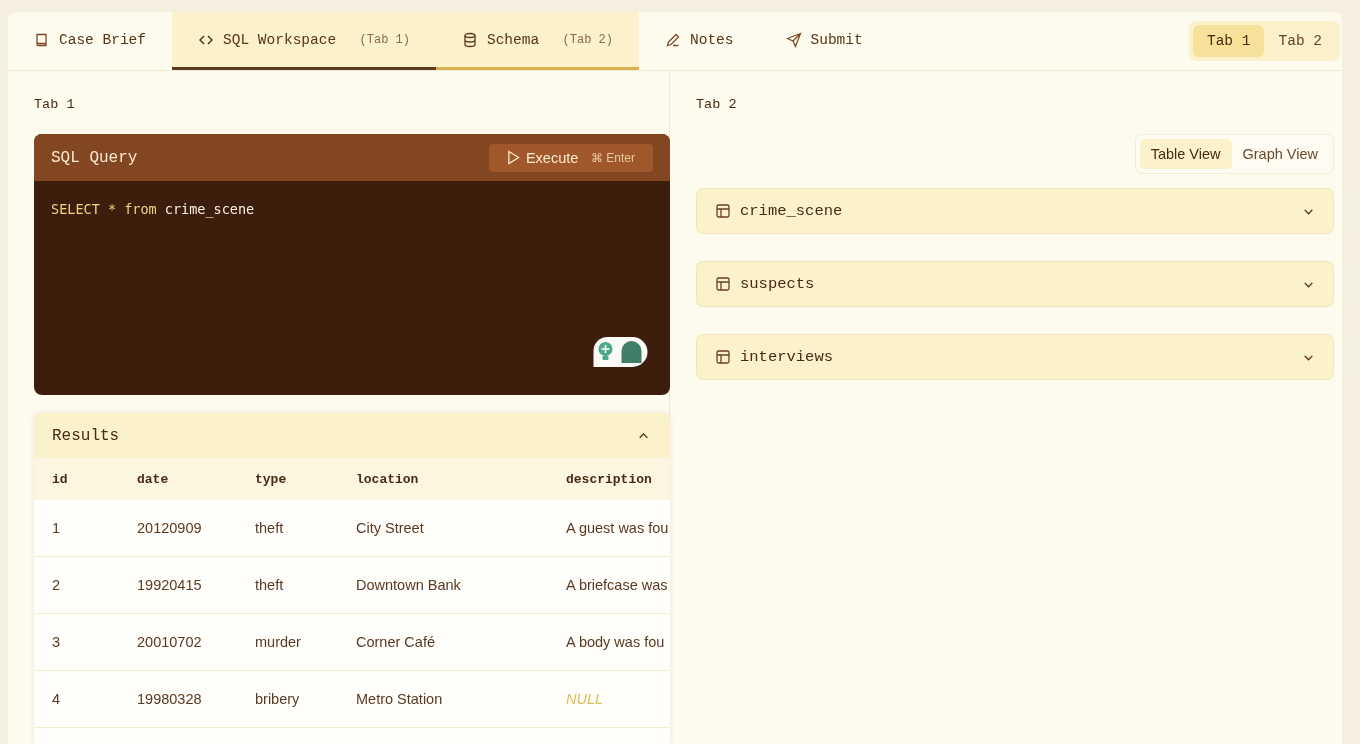  I want to click on editor-title: SQL Query, so click(94, 157).